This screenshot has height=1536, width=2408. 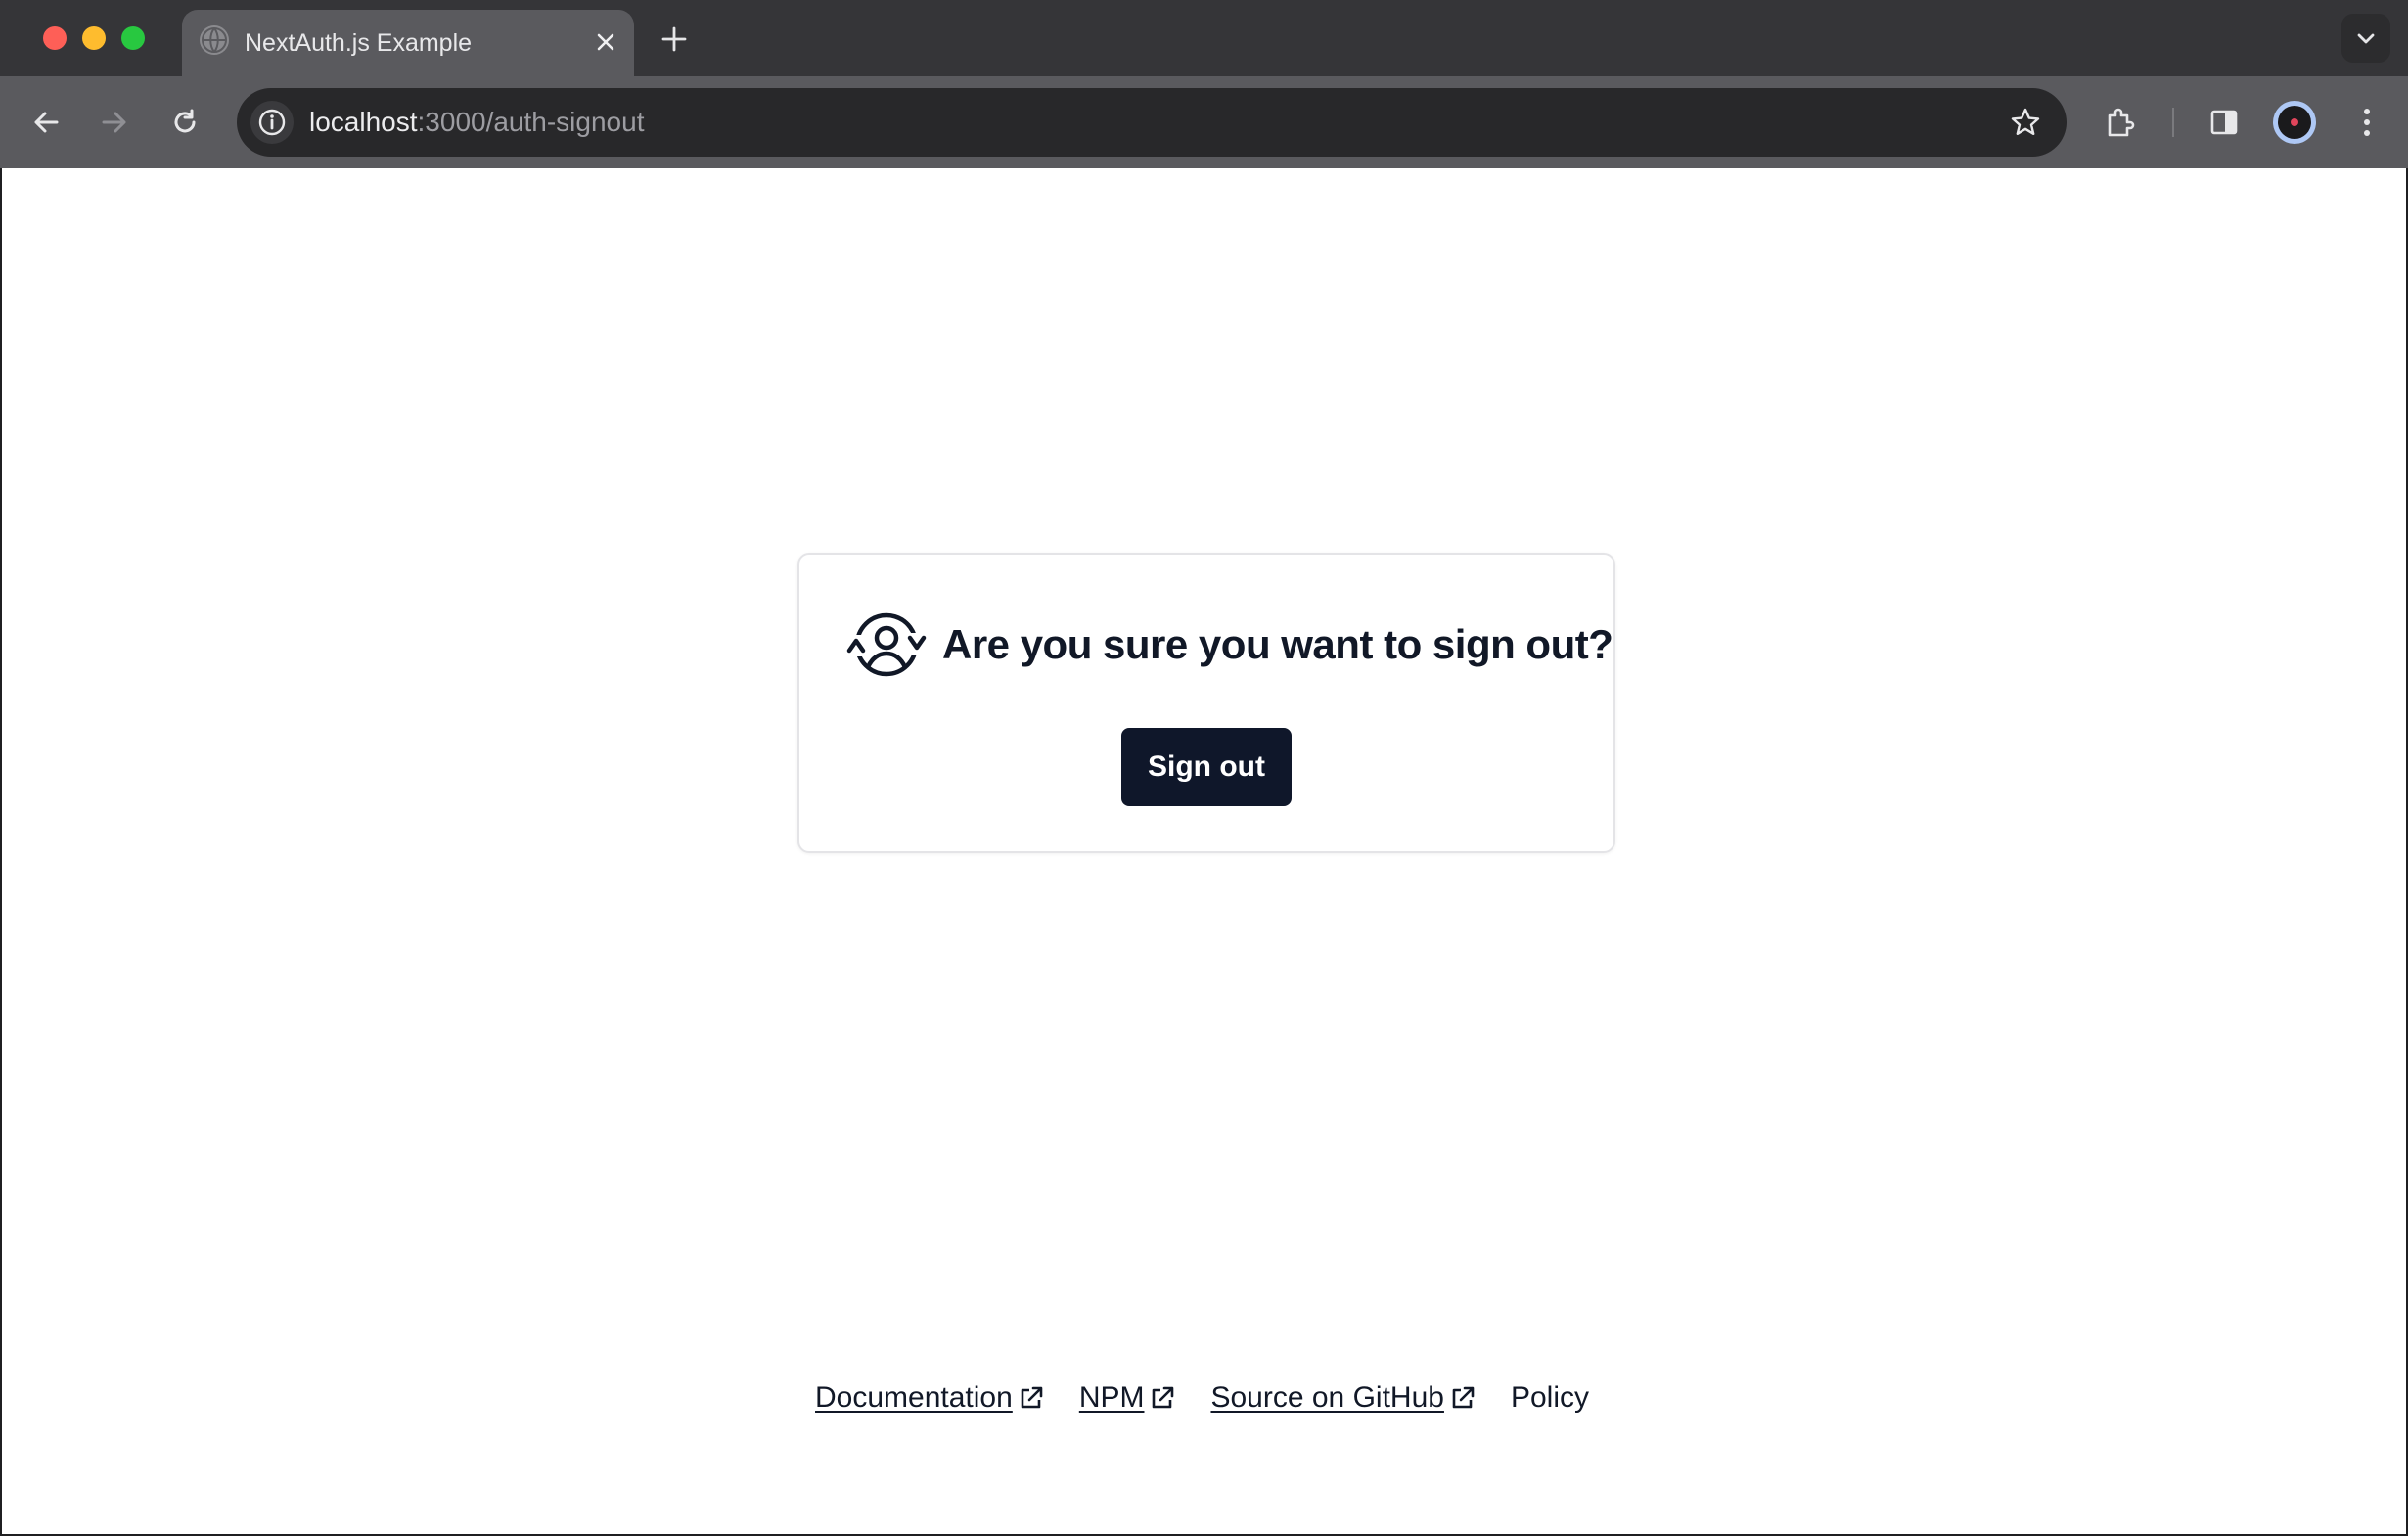 I want to click on footer-link-label: Policy, so click(x=1550, y=1397).